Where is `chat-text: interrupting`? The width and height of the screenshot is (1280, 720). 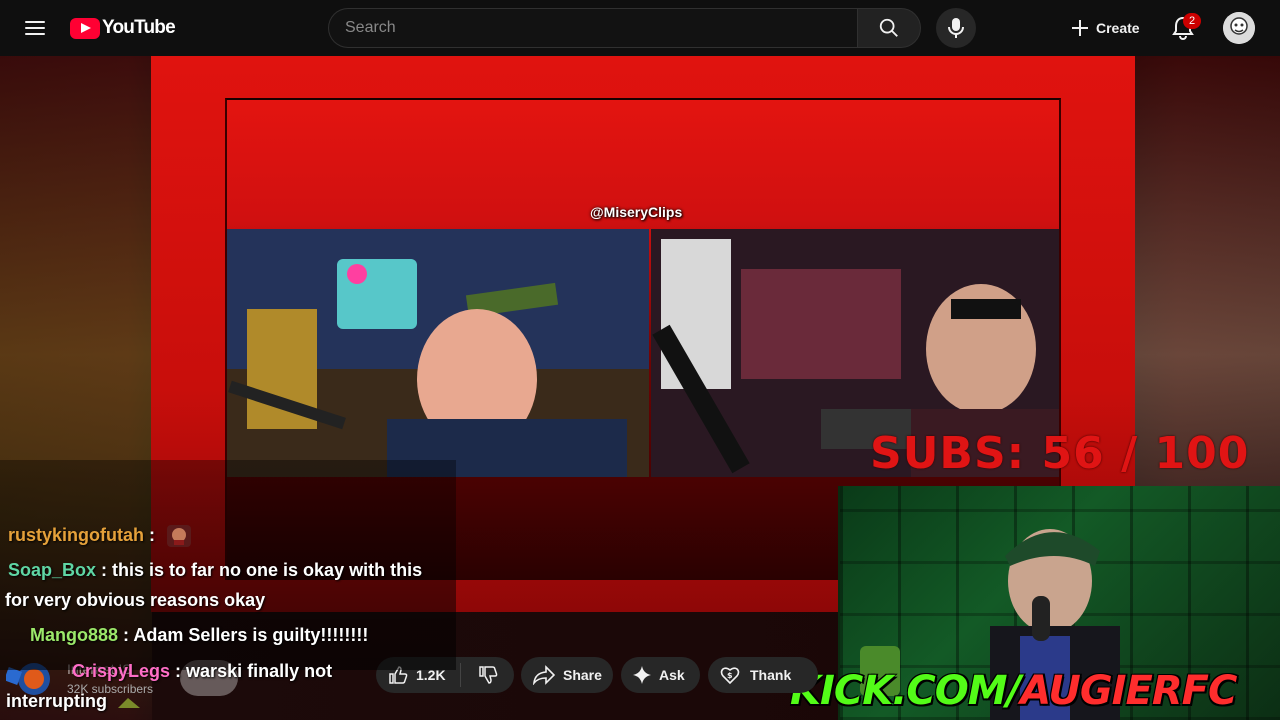 chat-text: interrupting is located at coordinates (56, 701).